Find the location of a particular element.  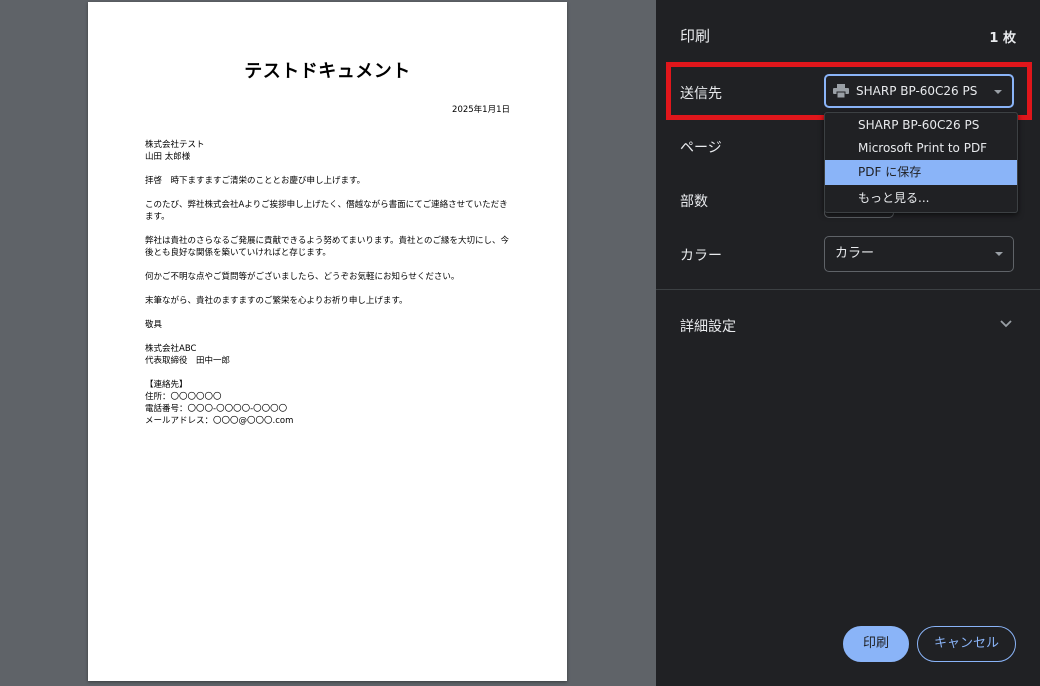

color-select: カラー is located at coordinates (919, 254).